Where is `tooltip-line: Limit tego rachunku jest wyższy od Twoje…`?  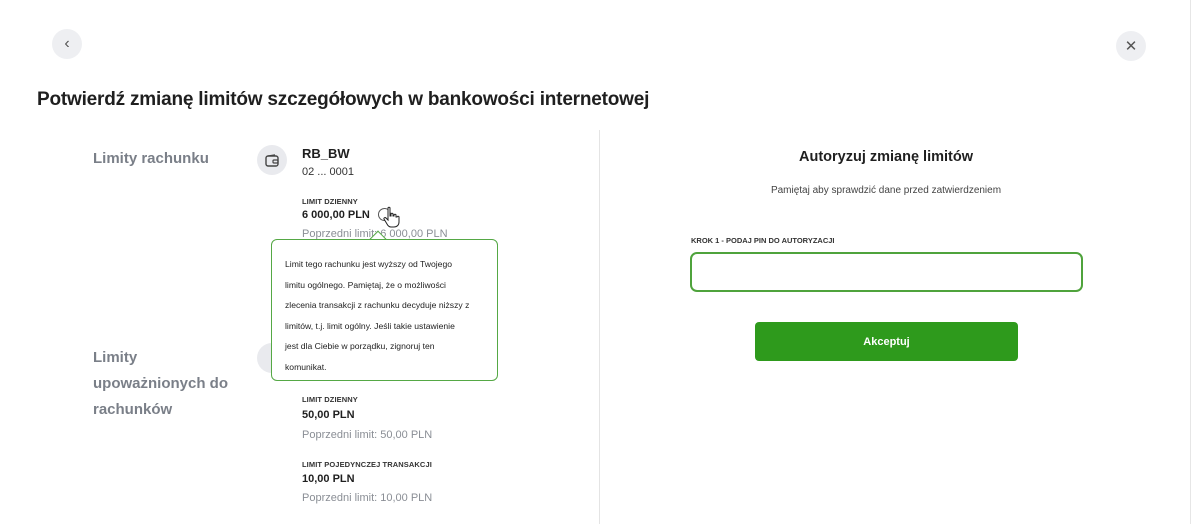 tooltip-line: Limit tego rachunku jest wyższy od Twoje… is located at coordinates (369, 264).